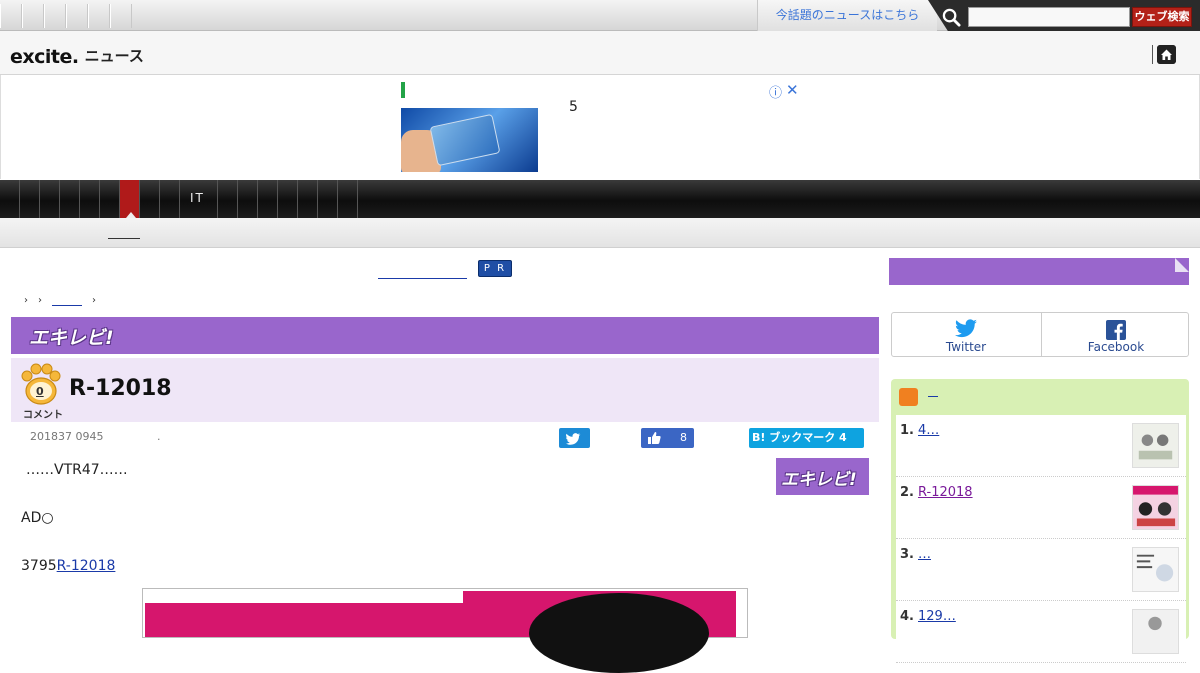 The height and width of the screenshot is (673, 1200). Describe the element at coordinates (304, 597) in the screenshot. I see `image-band` at that location.